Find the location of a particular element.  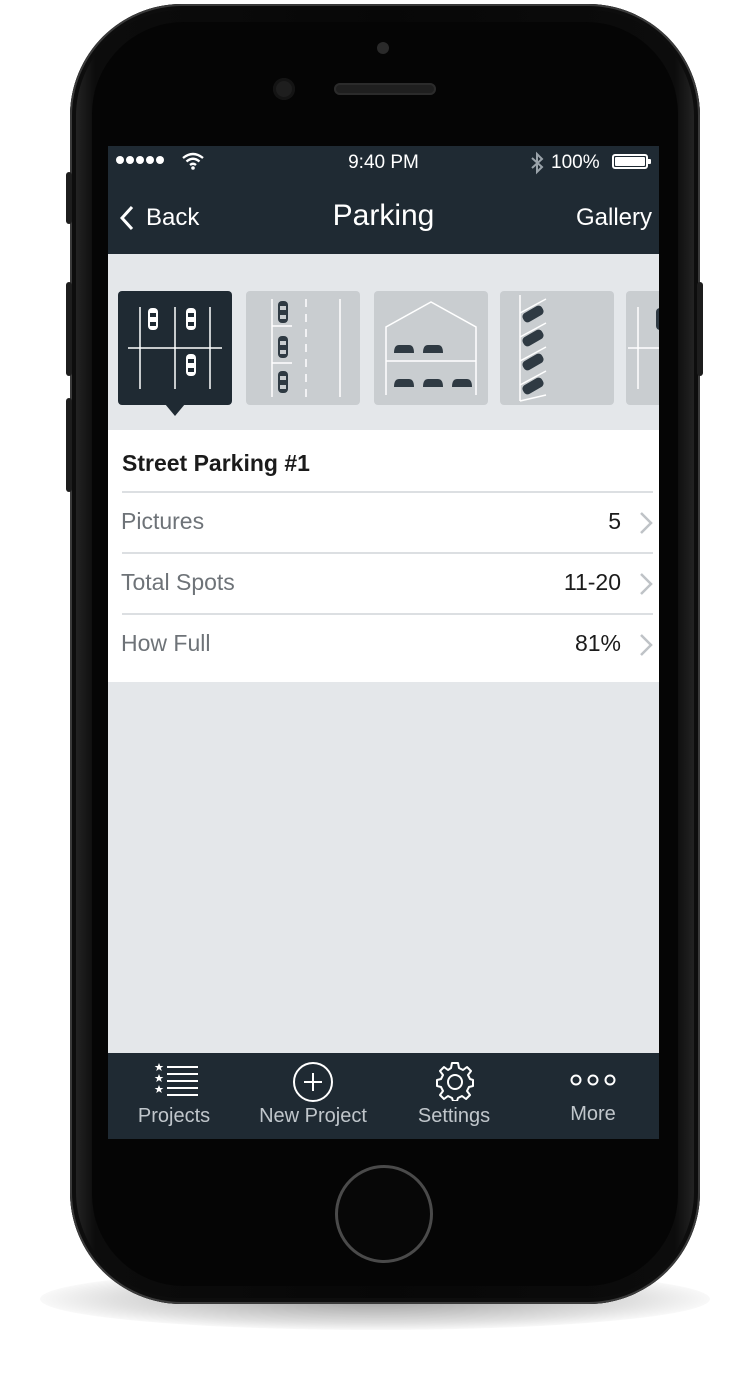

gallery-button: Gallery is located at coordinates (614, 218).